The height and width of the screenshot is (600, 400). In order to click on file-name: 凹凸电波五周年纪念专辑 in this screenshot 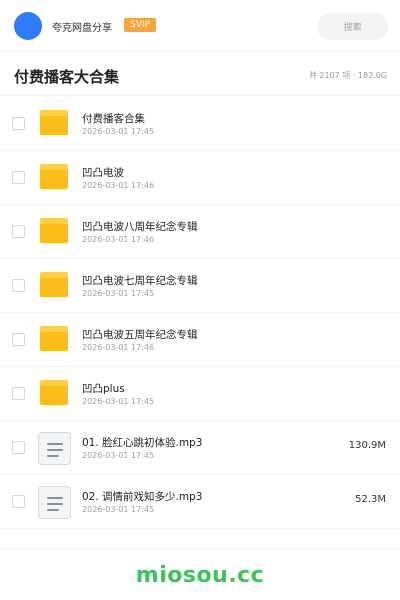, I will do `click(140, 334)`.